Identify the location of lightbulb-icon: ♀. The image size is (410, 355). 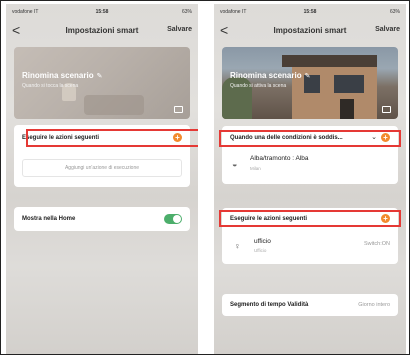
(237, 246).